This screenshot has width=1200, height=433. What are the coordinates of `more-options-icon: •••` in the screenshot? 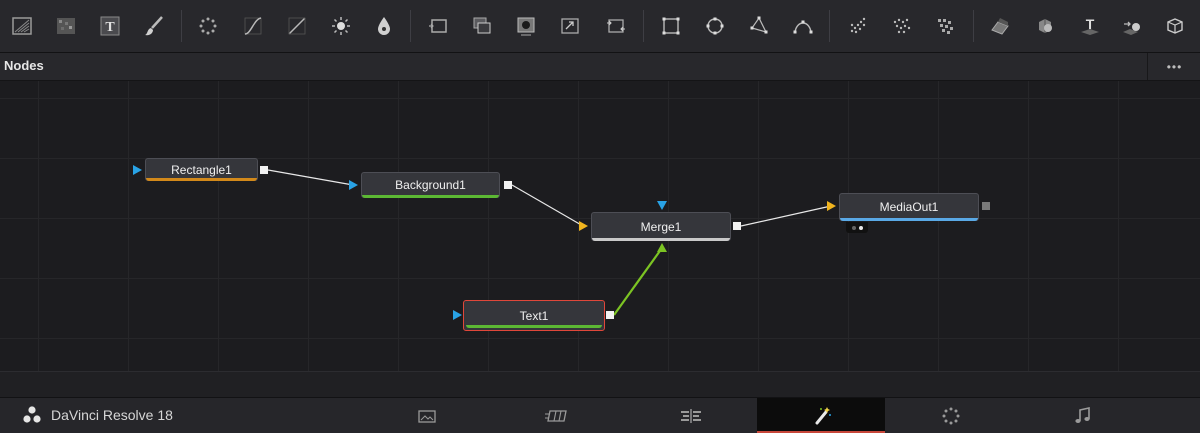 It's located at (1174, 66).